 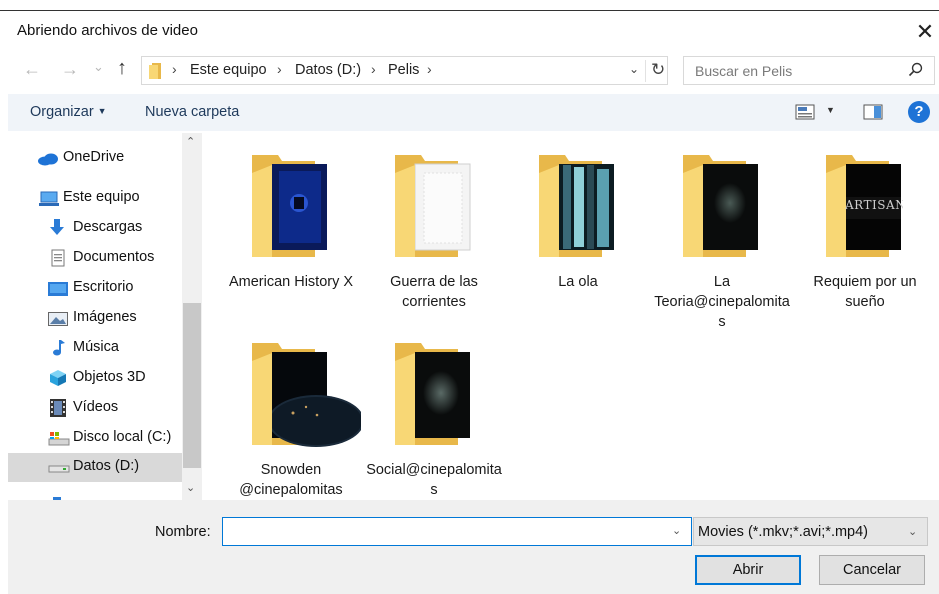 I want to click on videos-icon, so click(x=58, y=408).